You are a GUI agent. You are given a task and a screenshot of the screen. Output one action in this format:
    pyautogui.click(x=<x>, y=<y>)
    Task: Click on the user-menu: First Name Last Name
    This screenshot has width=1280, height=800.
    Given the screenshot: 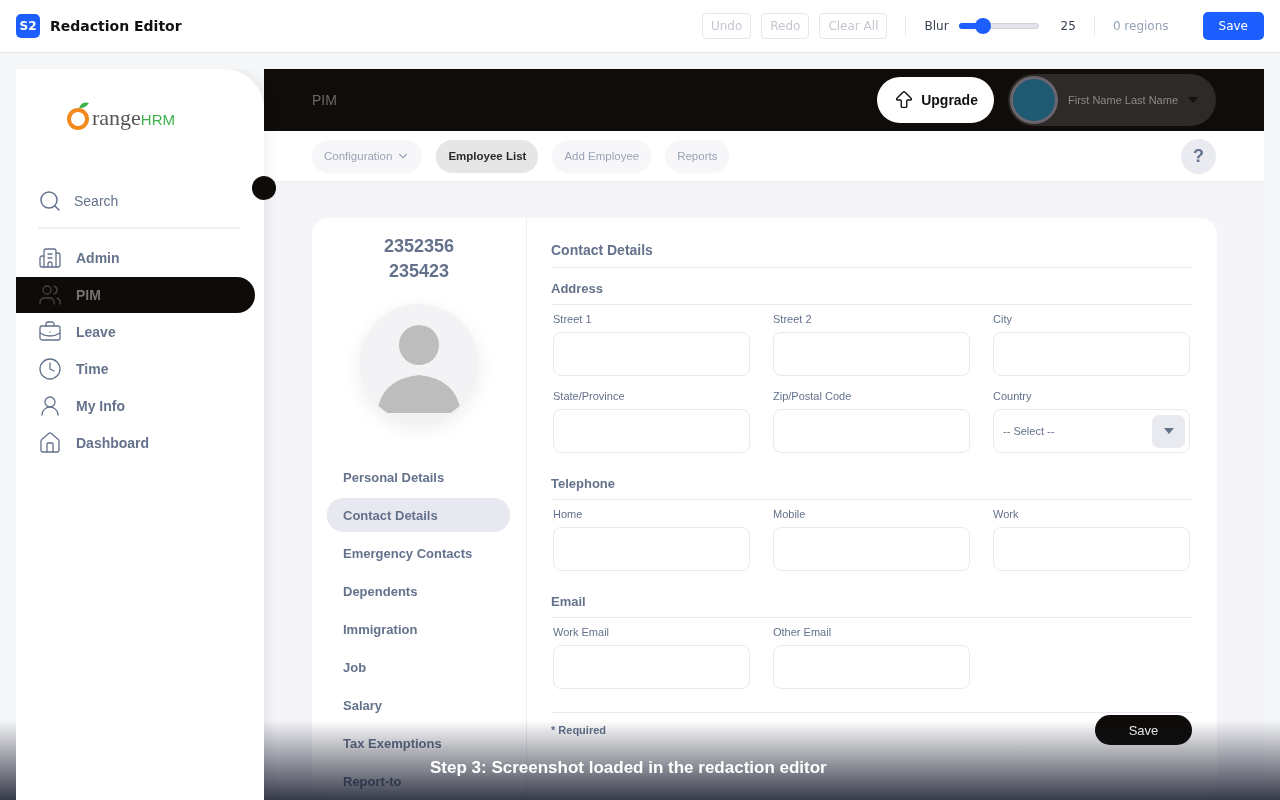 What is the action you would take?
    pyautogui.click(x=1111, y=100)
    